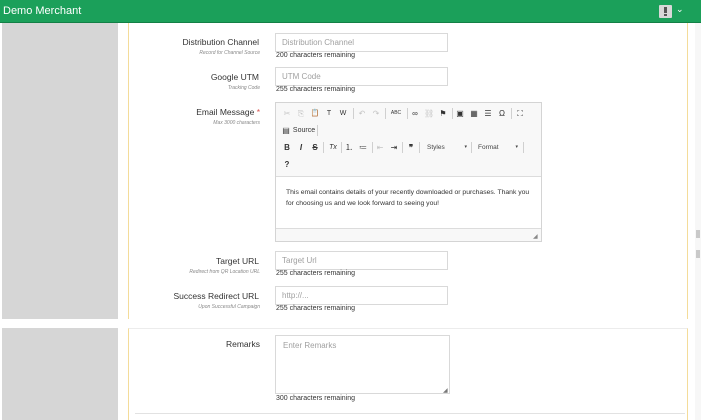  Describe the element at coordinates (287, 164) in the screenshot. I see `help-icon: ?` at that location.